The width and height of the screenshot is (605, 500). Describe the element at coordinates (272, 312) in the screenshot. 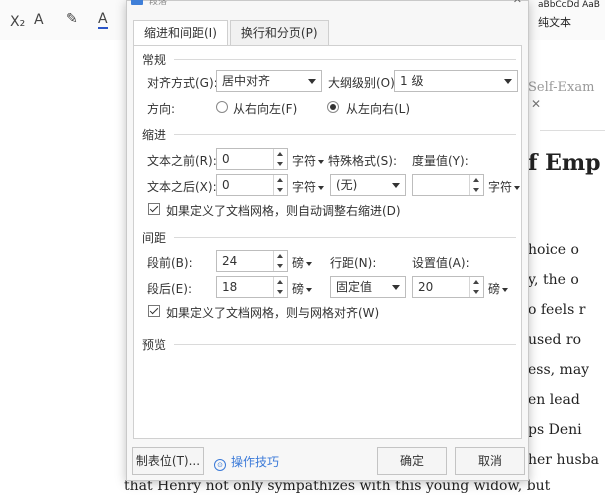

I see `snap-to-grid-label: 如果定义了文档网格，则与网格对齐(W)` at that location.